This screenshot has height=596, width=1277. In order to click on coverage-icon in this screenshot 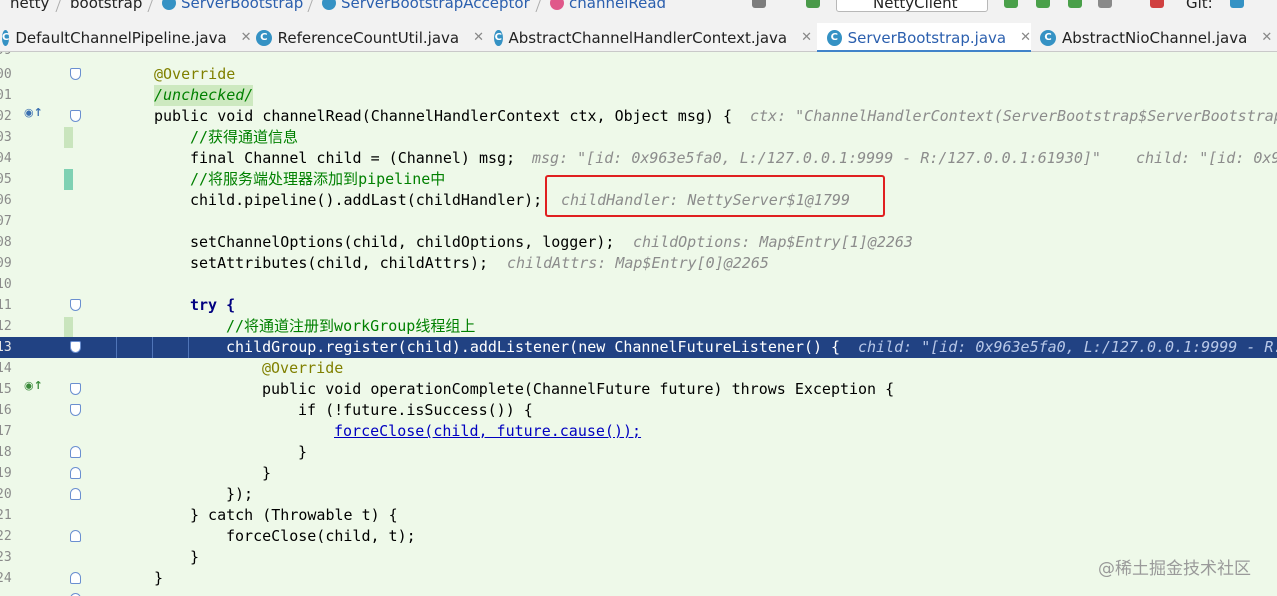, I will do `click(1075, 4)`.